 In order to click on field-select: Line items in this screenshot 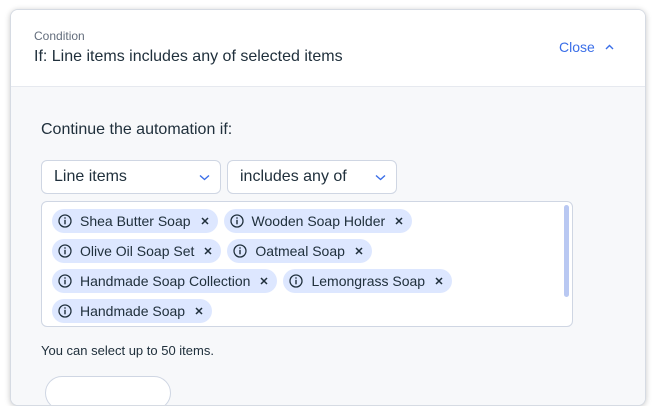, I will do `click(131, 177)`.